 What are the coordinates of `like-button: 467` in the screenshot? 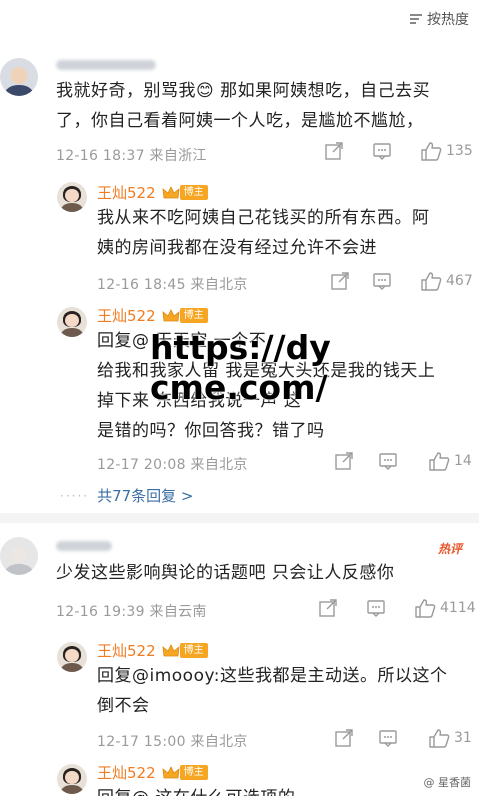 It's located at (446, 281).